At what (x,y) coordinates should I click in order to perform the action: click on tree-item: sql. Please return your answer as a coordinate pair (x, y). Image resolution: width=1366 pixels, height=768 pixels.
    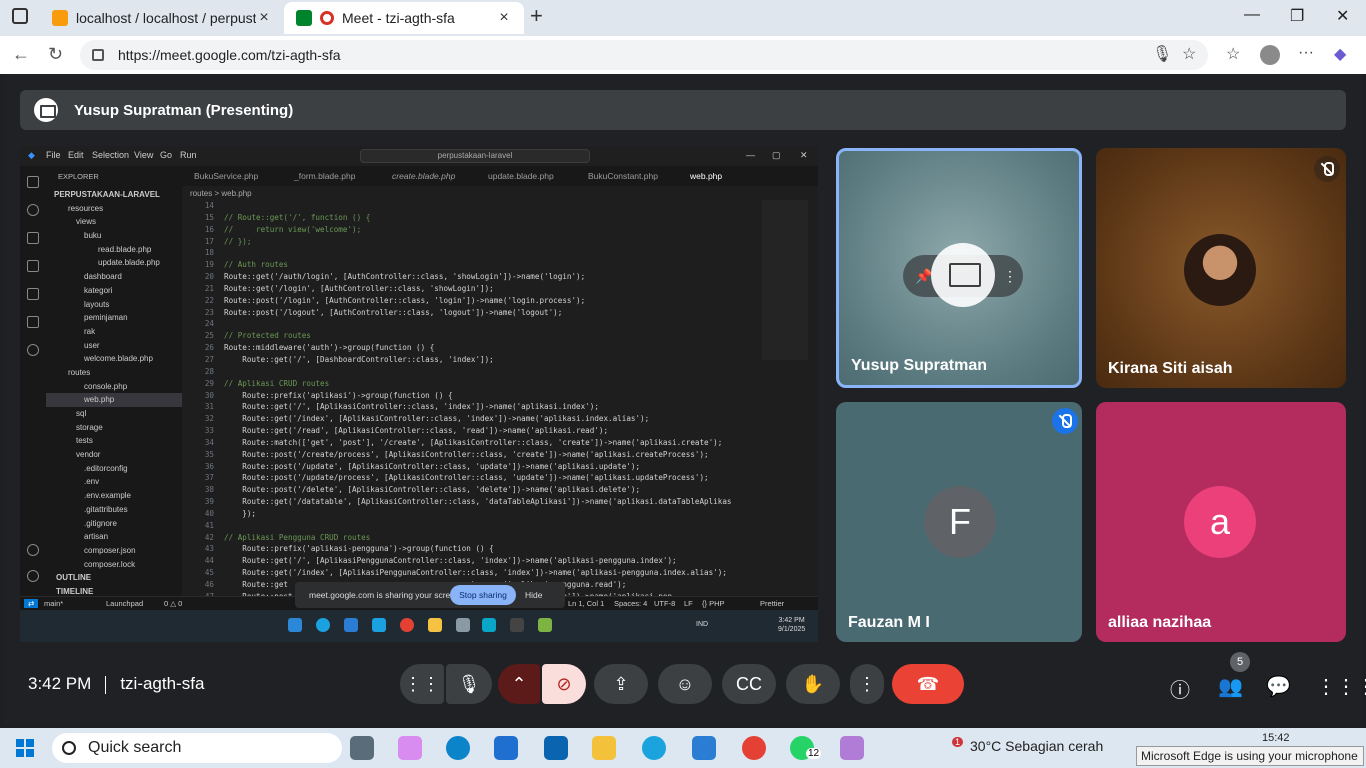
    Looking at the image, I should click on (81, 413).